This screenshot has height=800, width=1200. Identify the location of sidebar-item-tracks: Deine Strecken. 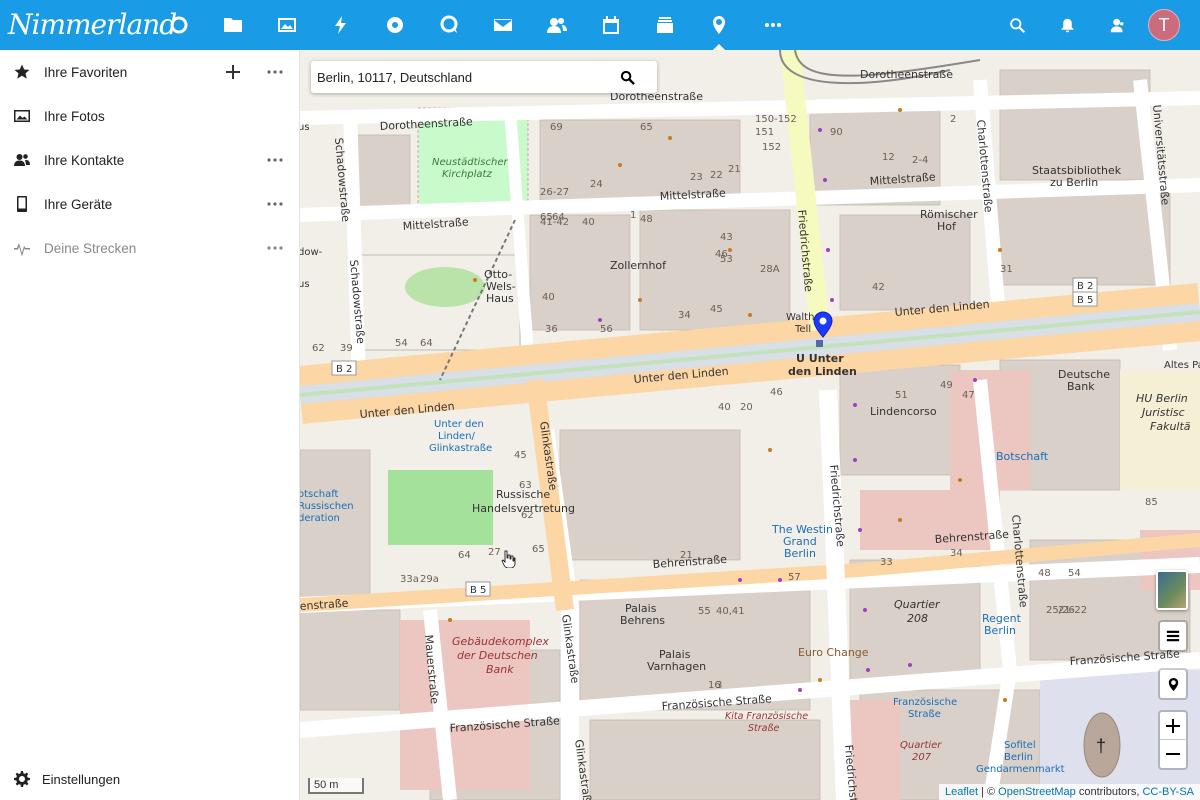
(149, 248).